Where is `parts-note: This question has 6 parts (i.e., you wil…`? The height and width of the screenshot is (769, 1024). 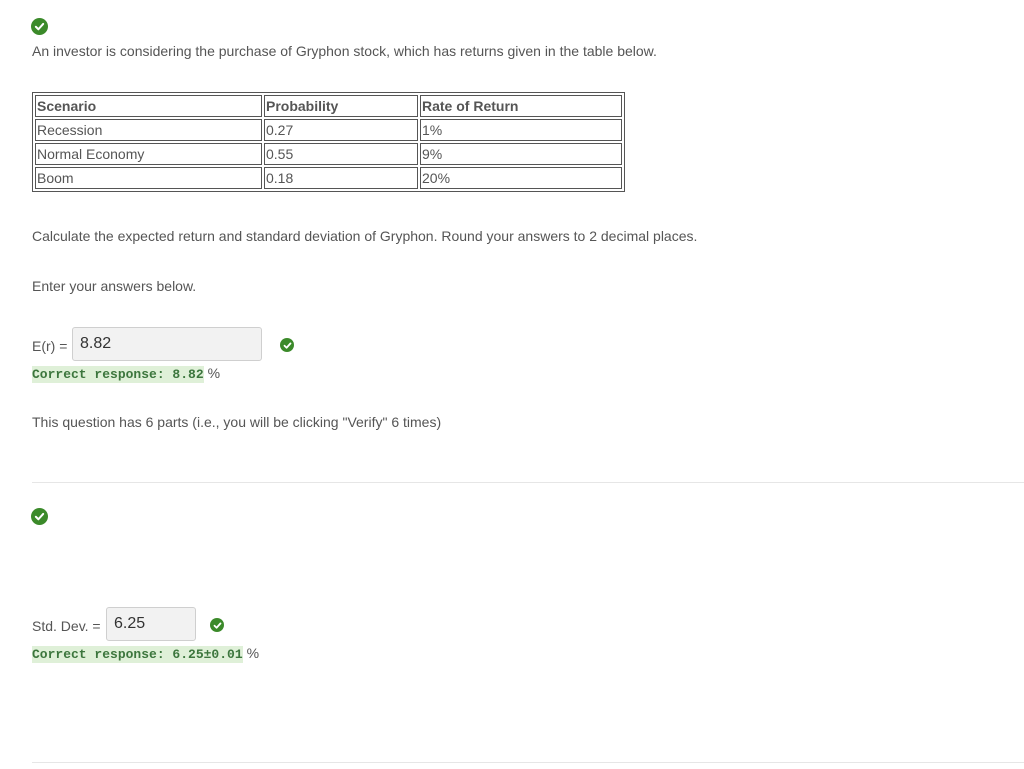 parts-note: This question has 6 parts (i.e., you wil… is located at coordinates (237, 422).